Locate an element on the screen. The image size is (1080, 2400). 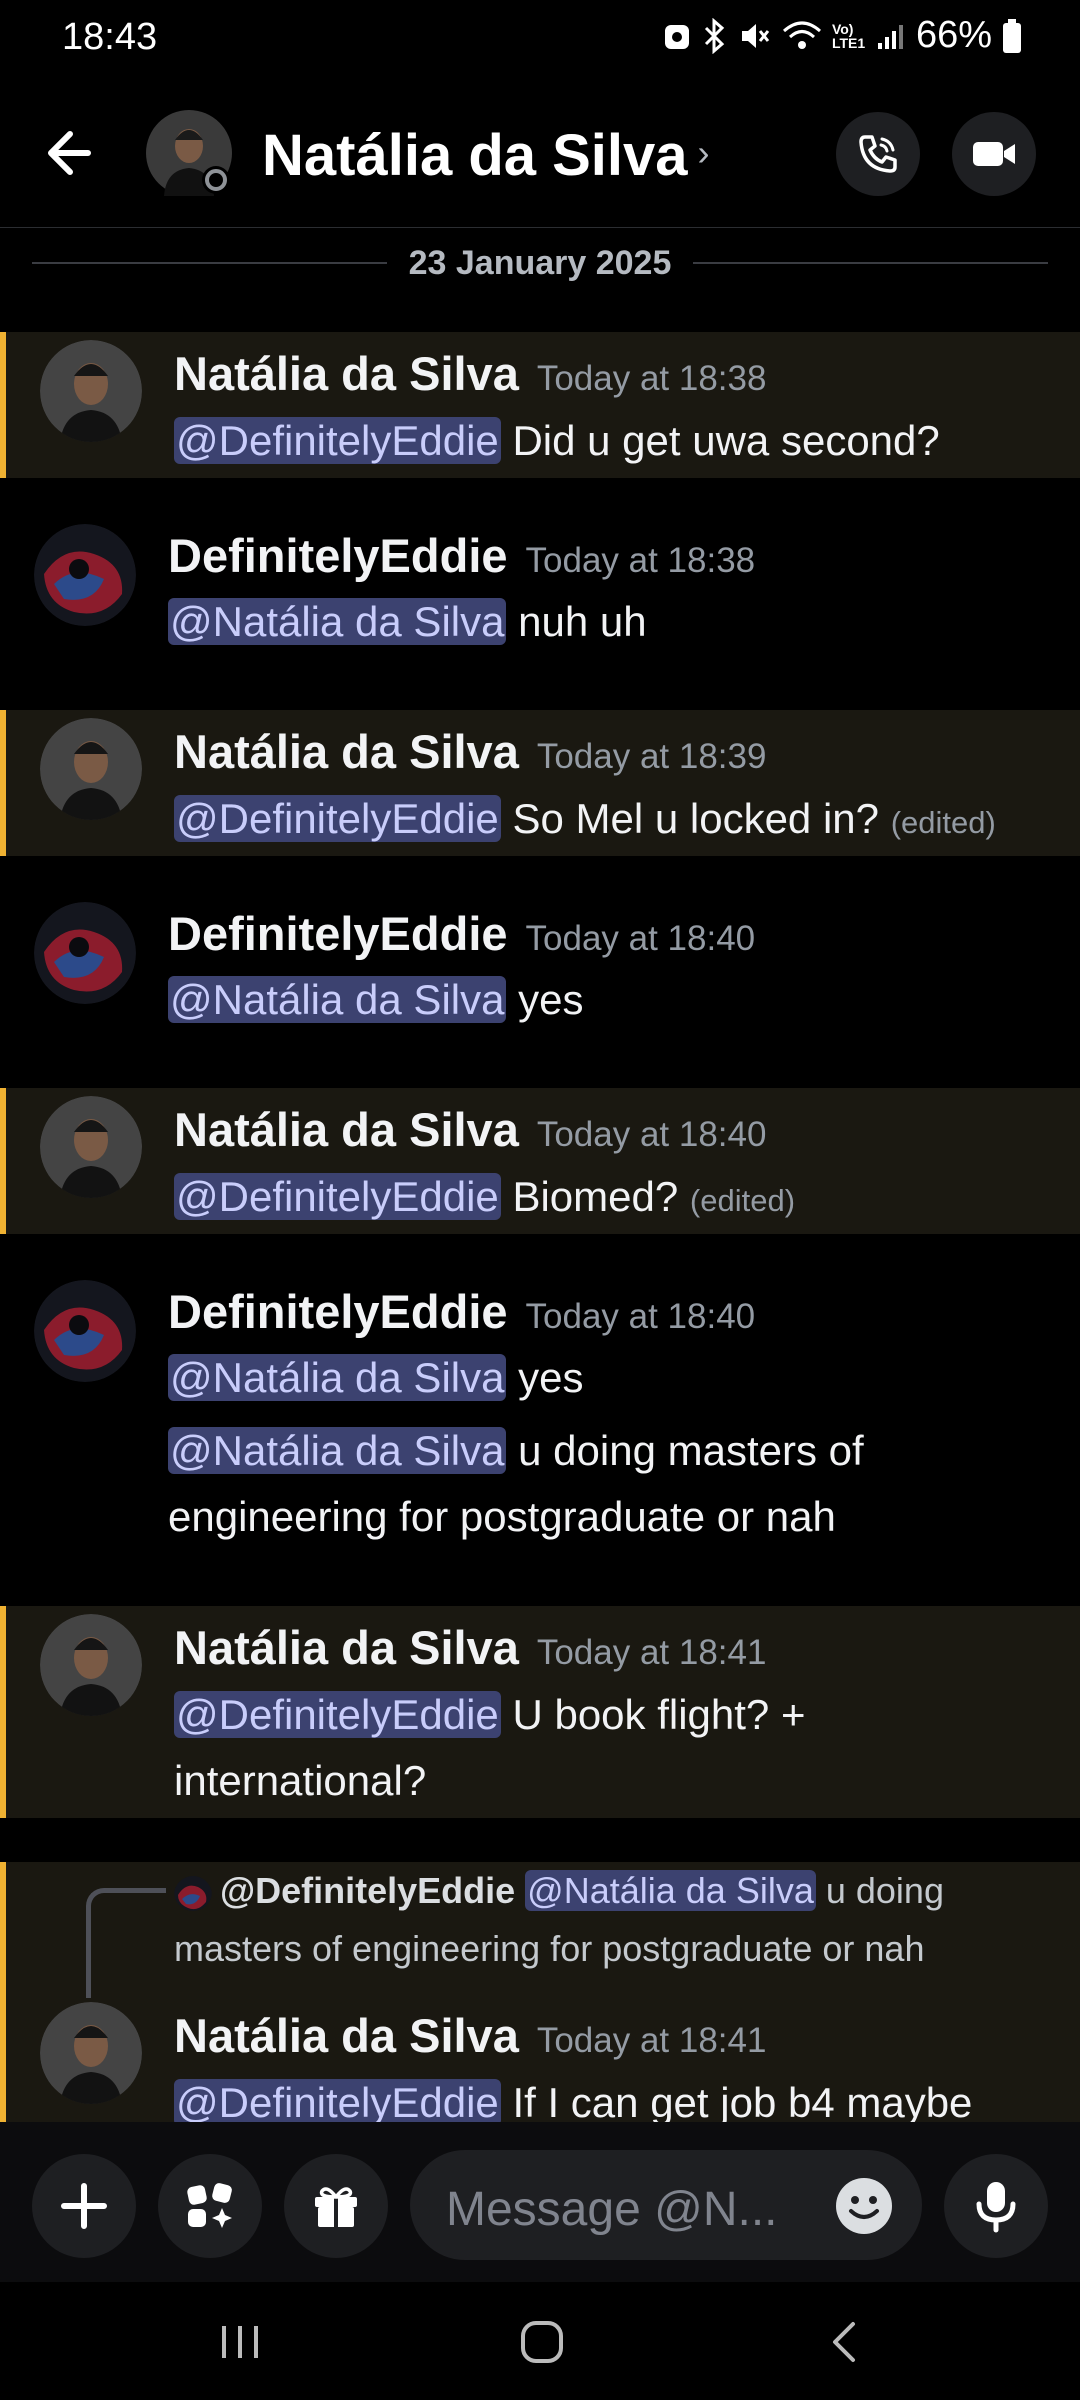
message-header: Natália da Silva Today at 18:38 is located at coordinates (470, 373).